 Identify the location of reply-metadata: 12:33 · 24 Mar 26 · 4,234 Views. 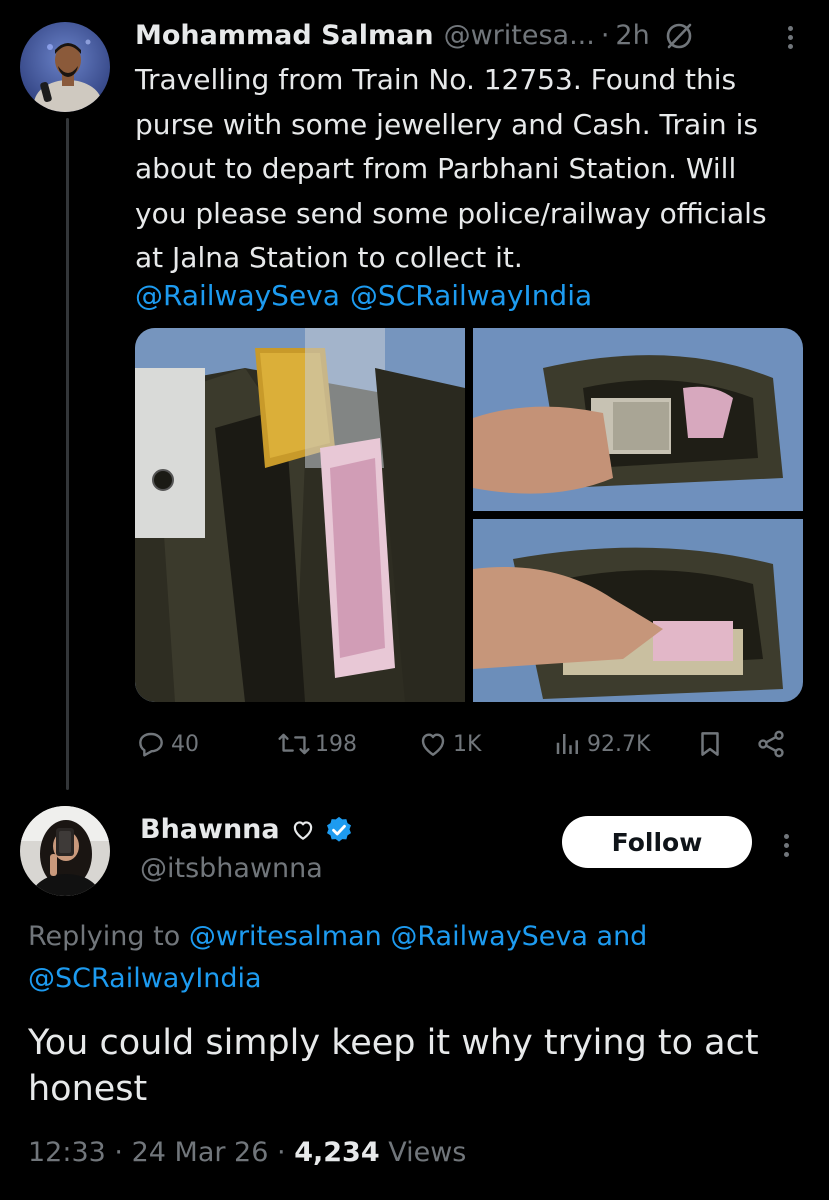
(247, 1153).